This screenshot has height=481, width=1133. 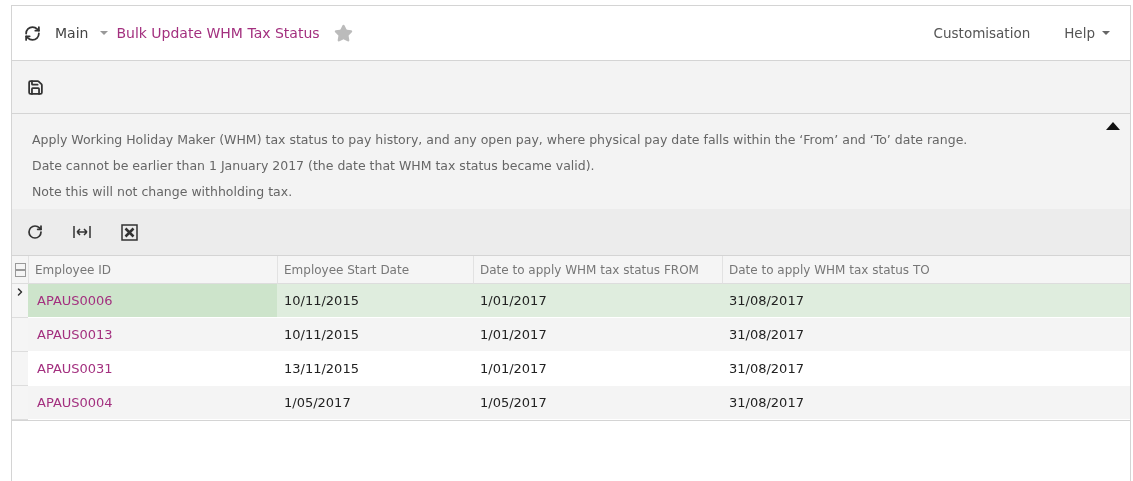 What do you see at coordinates (982, 33) in the screenshot?
I see `menu-link: Customisation` at bounding box center [982, 33].